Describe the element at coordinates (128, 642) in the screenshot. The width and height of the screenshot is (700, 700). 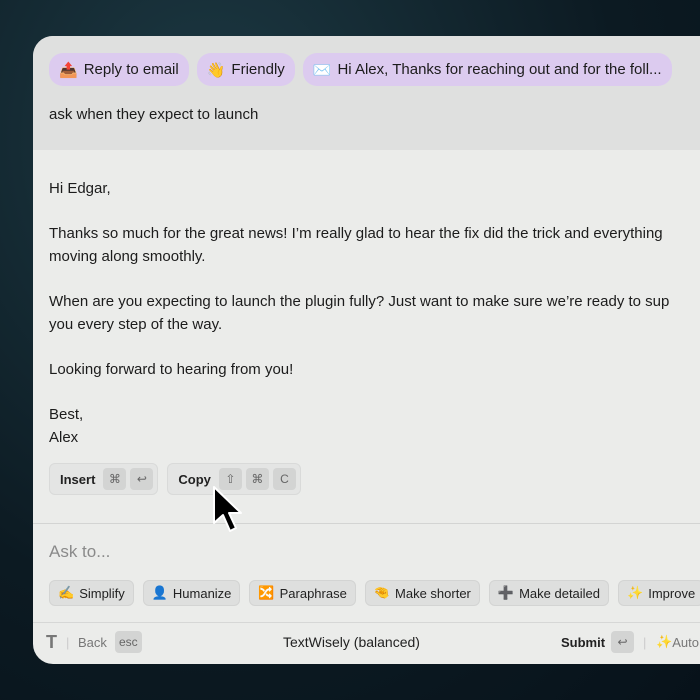
I see `esc-key: esc` at that location.